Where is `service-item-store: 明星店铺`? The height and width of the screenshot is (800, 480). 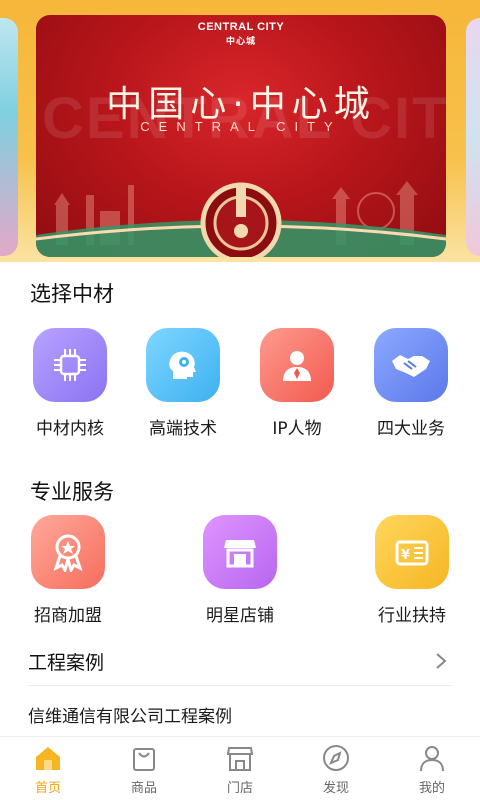
service-item-store: 明星店铺 is located at coordinates (240, 570).